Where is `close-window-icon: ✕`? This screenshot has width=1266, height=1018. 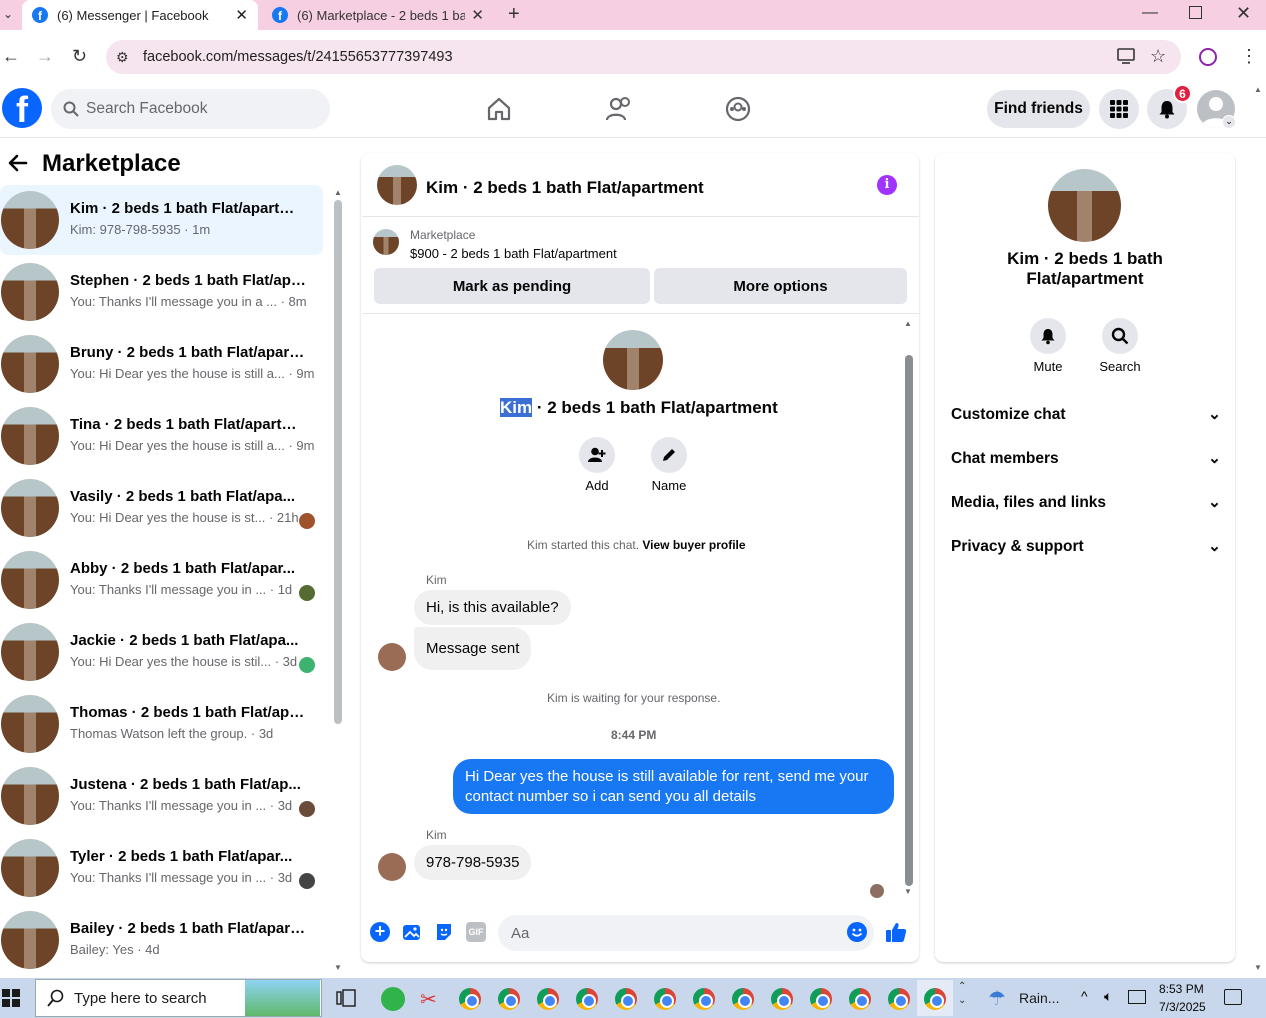 close-window-icon: ✕ is located at coordinates (1243, 13).